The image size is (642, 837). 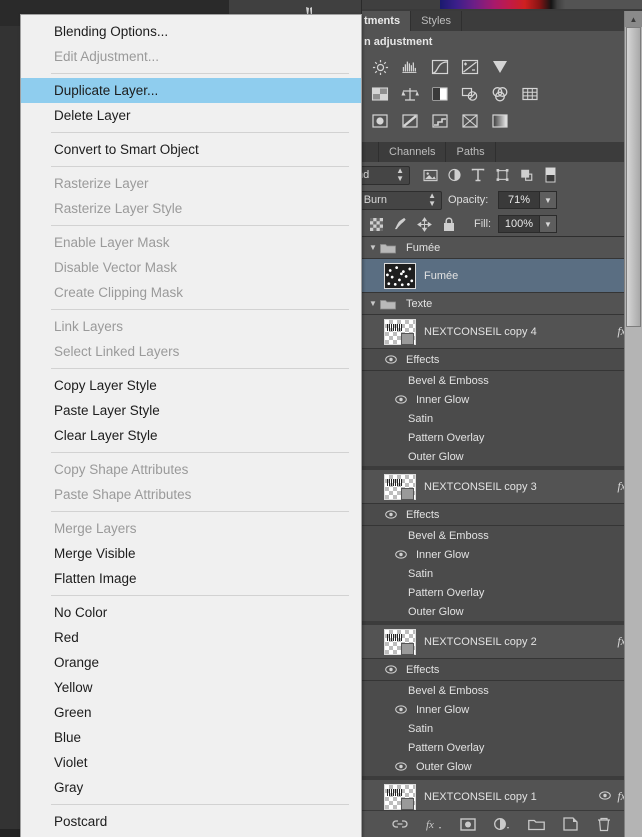 I want to click on menu-item-gray: Gray, so click(x=191, y=787).